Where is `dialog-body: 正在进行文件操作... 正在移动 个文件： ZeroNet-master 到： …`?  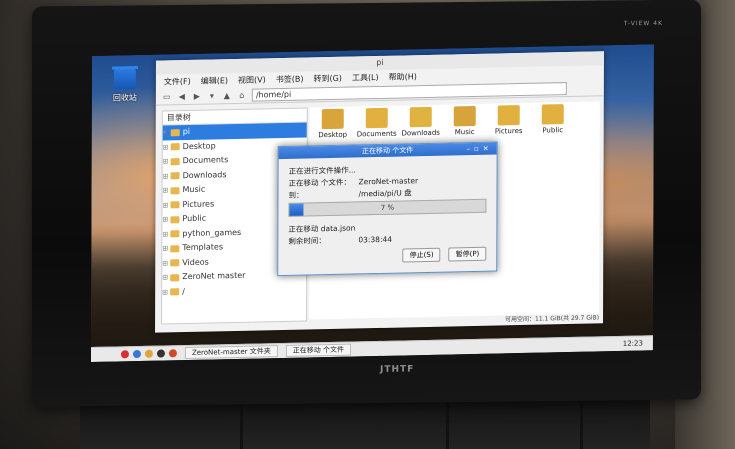 dialog-body: 正在进行文件操作... 正在移动 个文件： ZeroNet-master 到： … is located at coordinates (387, 204).